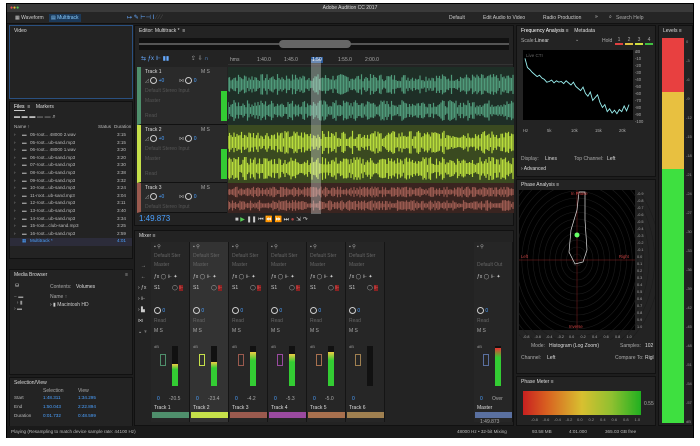 The height and width of the screenshot is (446, 700). Describe the element at coordinates (153, 72) in the screenshot. I see `track-name: Track 1` at that location.